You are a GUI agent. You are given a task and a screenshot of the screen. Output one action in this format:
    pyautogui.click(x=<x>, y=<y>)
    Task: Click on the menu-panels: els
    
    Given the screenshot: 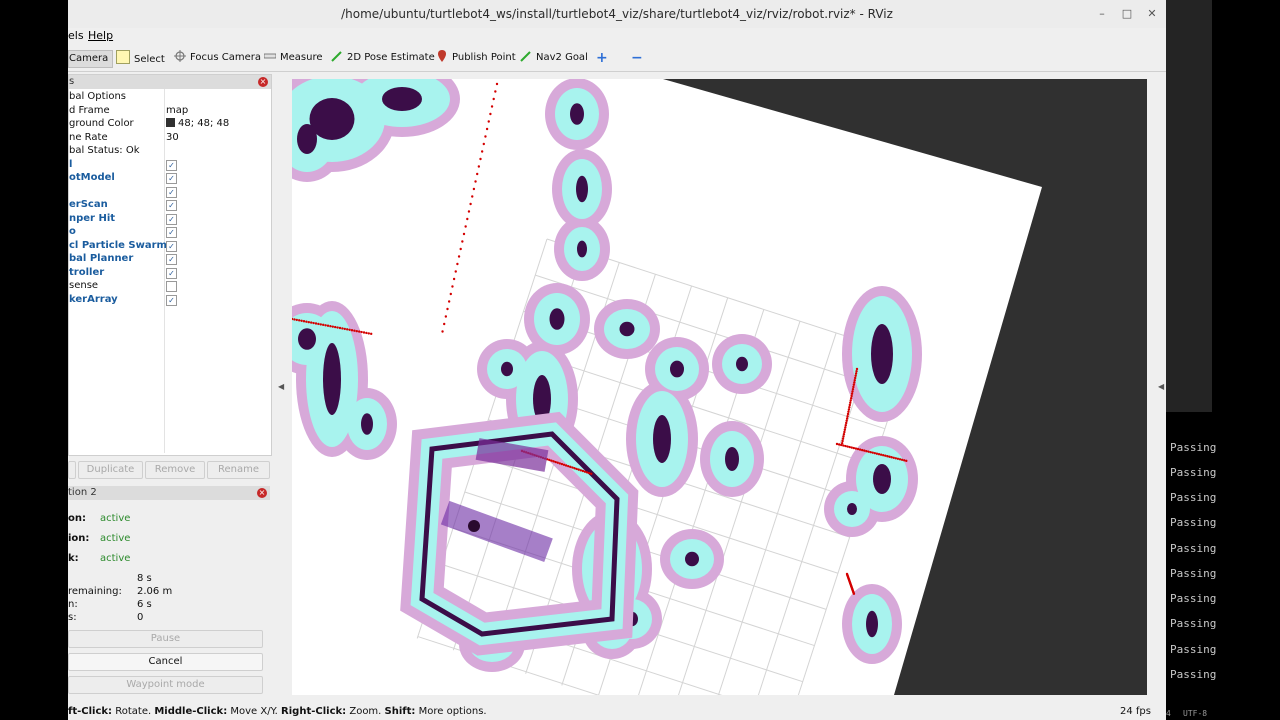 What is the action you would take?
    pyautogui.click(x=76, y=35)
    